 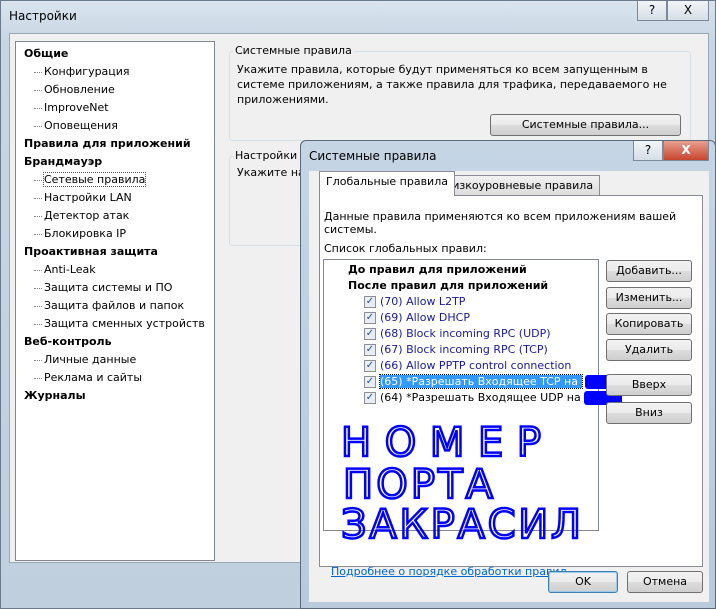 I want to click on tree-item: Сетевые правила, so click(x=119, y=180).